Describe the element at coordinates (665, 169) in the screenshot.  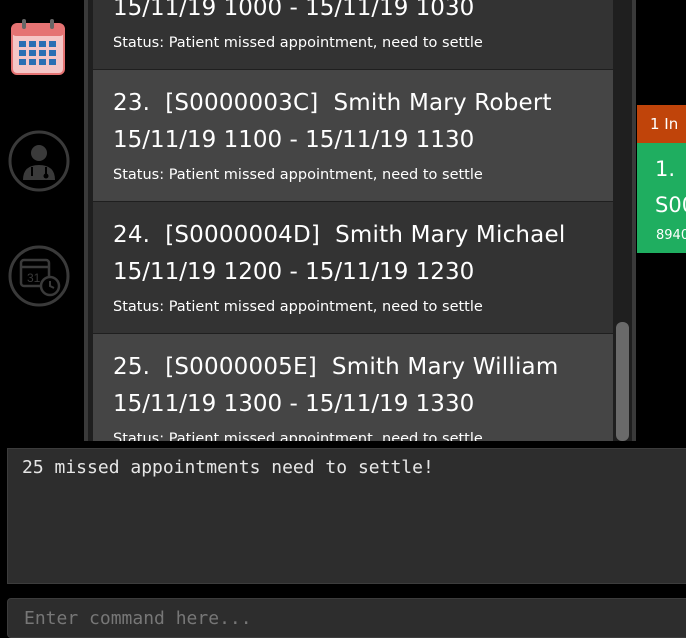
I see `queue-card-index: 1.` at that location.